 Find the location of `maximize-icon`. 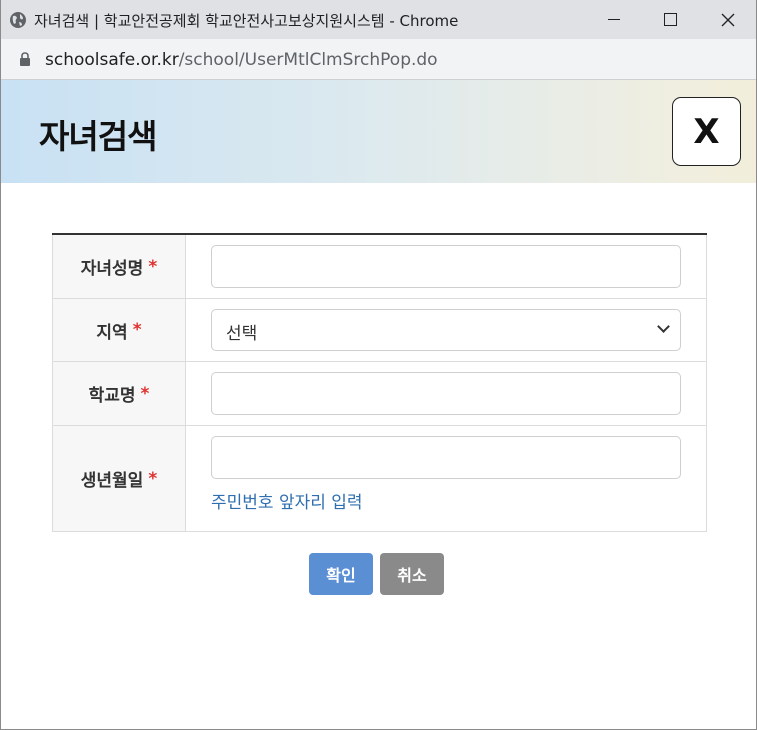

maximize-icon is located at coordinates (670, 19).